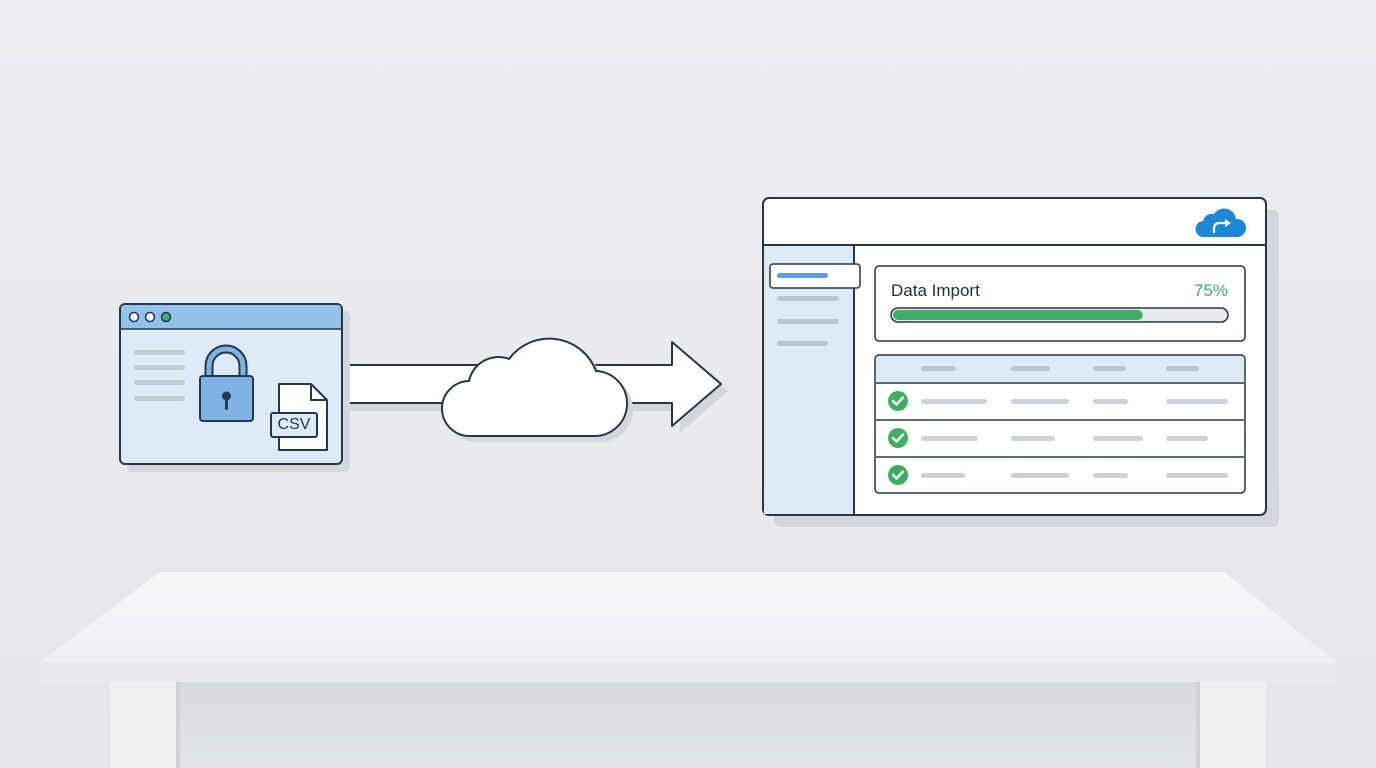 Image resolution: width=1376 pixels, height=768 pixels. Describe the element at coordinates (294, 424) in the screenshot. I see `csv-badge-label: CSV` at that location.